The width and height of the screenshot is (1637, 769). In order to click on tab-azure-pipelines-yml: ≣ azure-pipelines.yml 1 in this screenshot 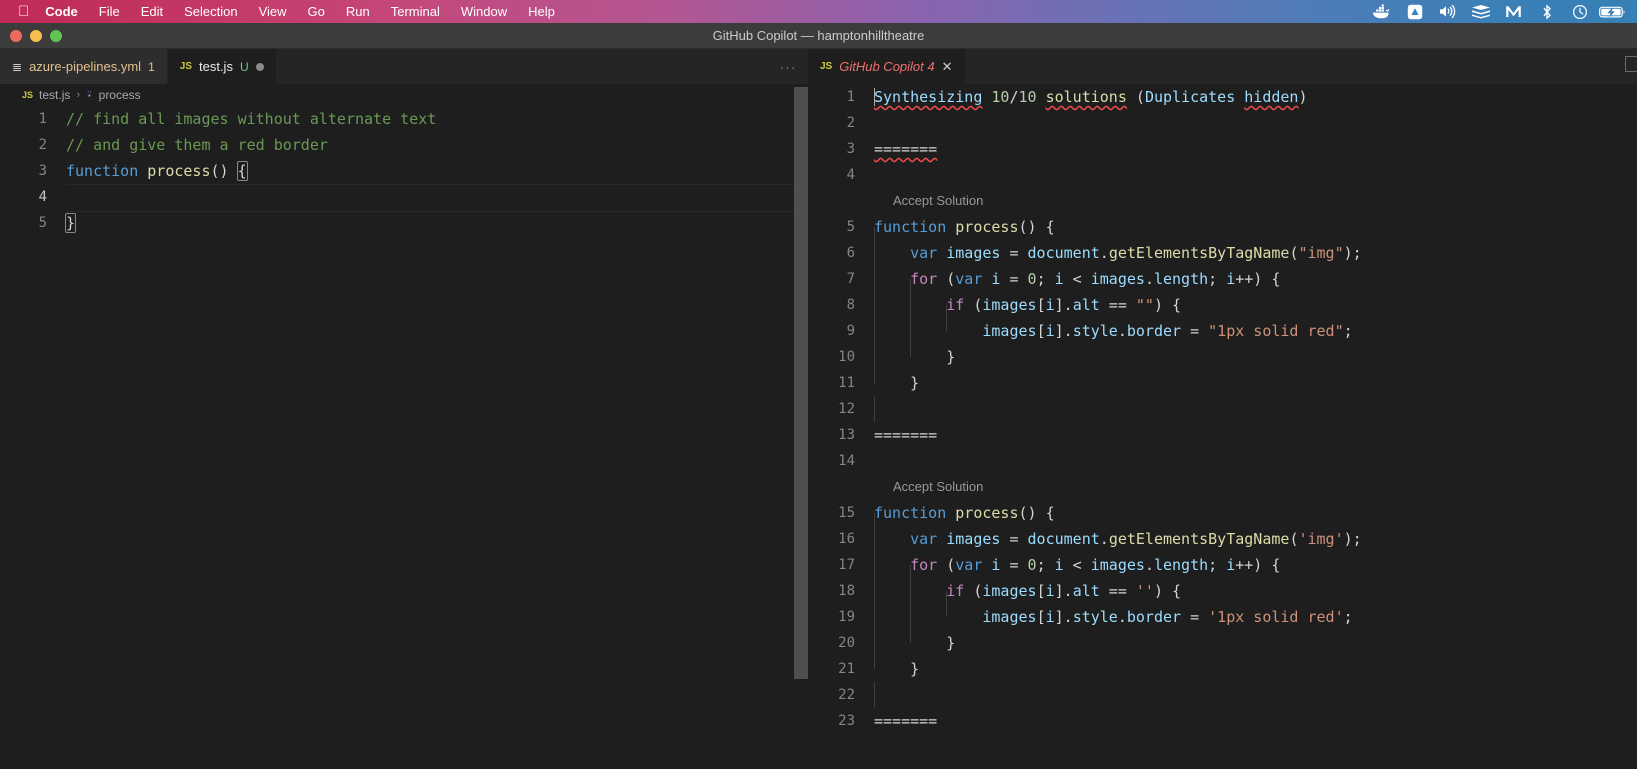, I will do `click(84, 66)`.